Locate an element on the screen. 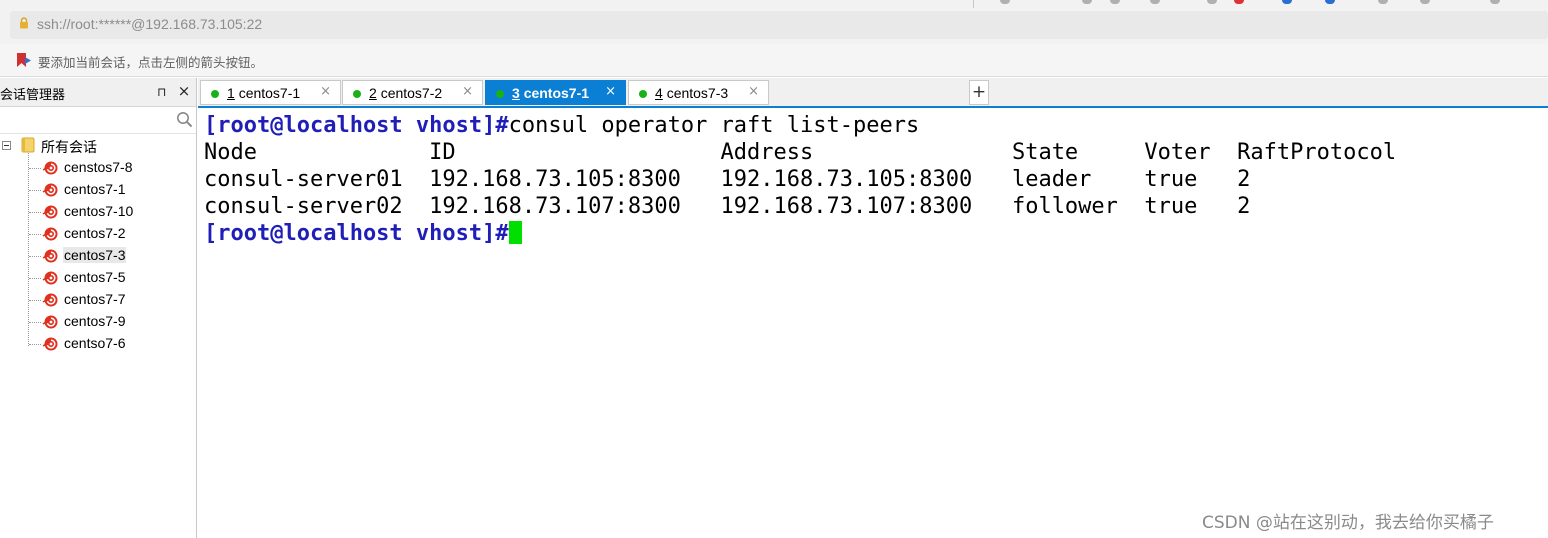 The image size is (1548, 538). tab-label: 2 centos7-2 is located at coordinates (405, 93).